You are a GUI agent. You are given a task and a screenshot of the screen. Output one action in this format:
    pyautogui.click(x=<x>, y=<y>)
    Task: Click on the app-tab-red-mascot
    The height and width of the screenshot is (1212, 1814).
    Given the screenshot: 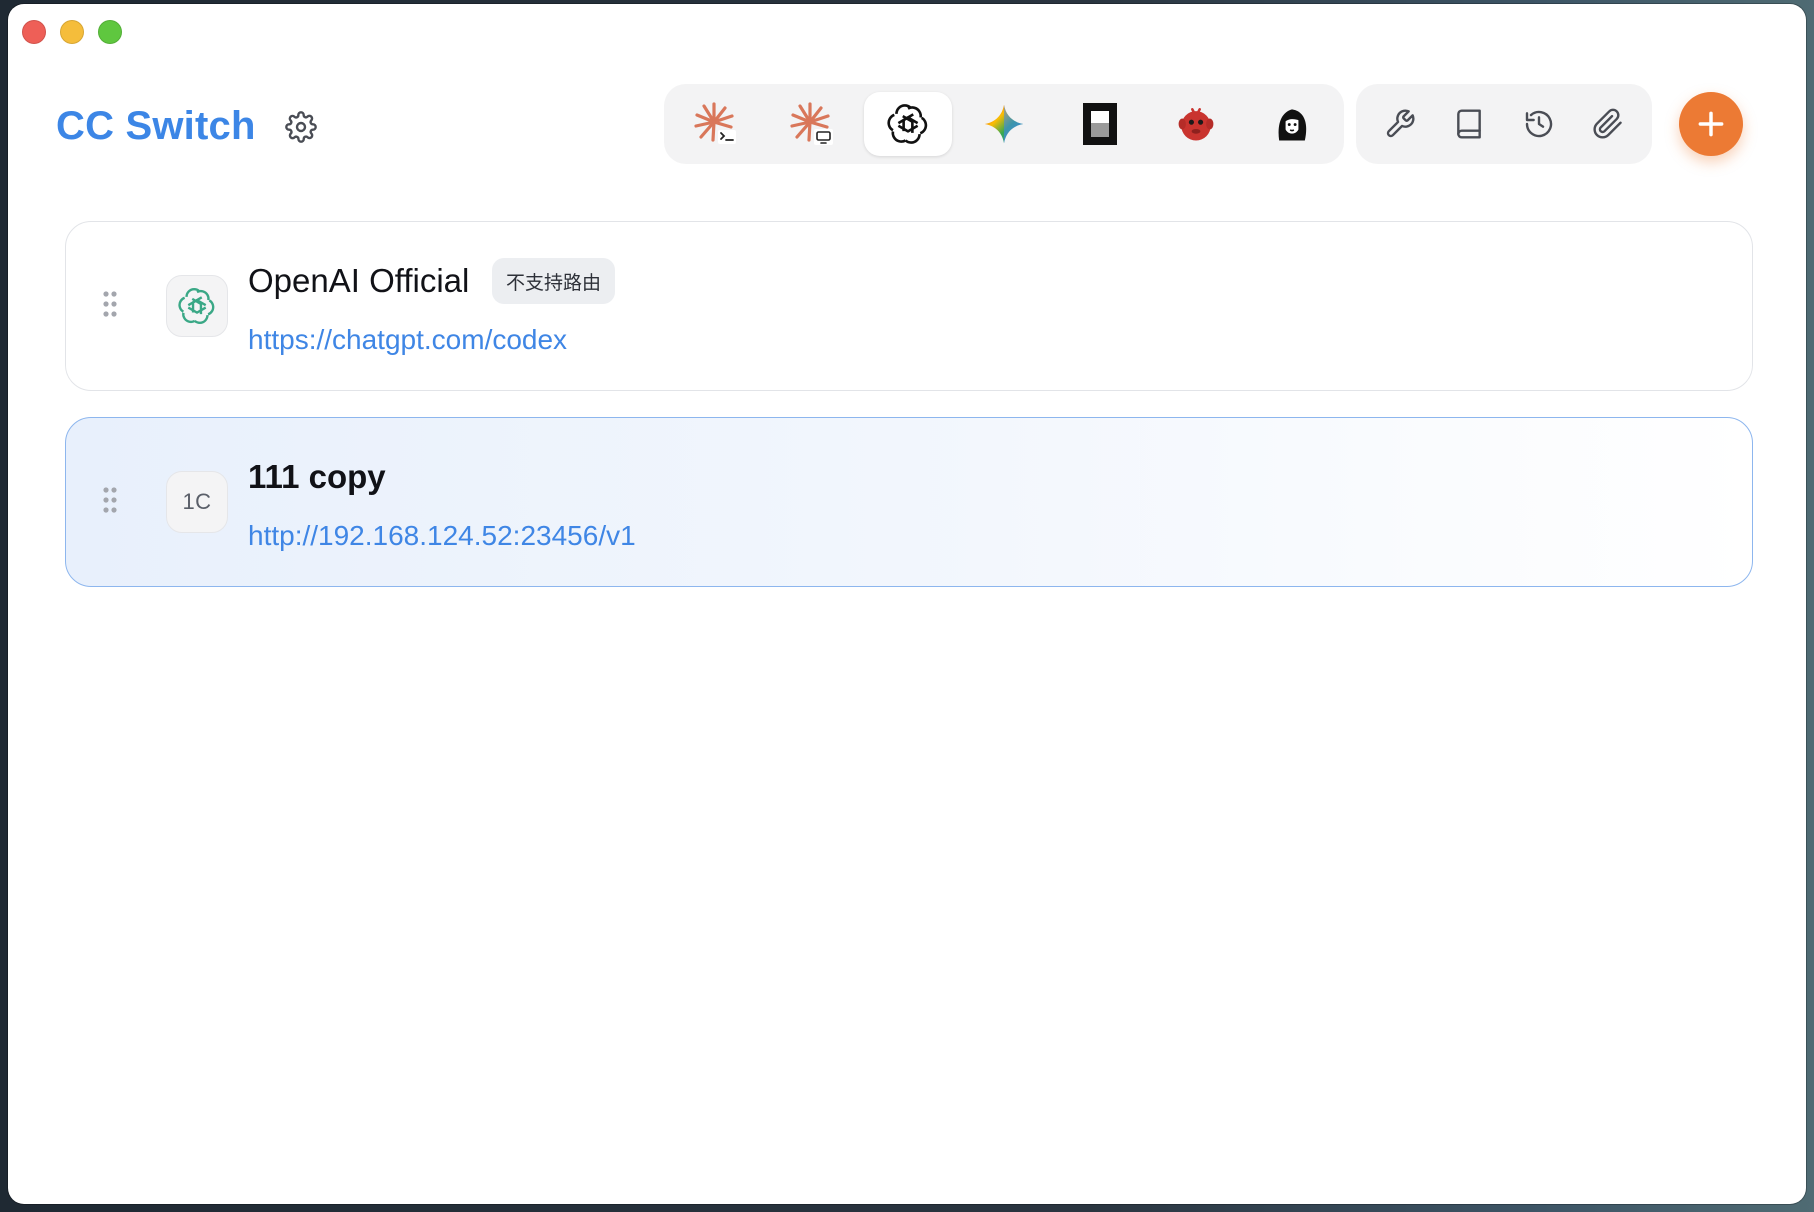 What is the action you would take?
    pyautogui.click(x=1196, y=124)
    